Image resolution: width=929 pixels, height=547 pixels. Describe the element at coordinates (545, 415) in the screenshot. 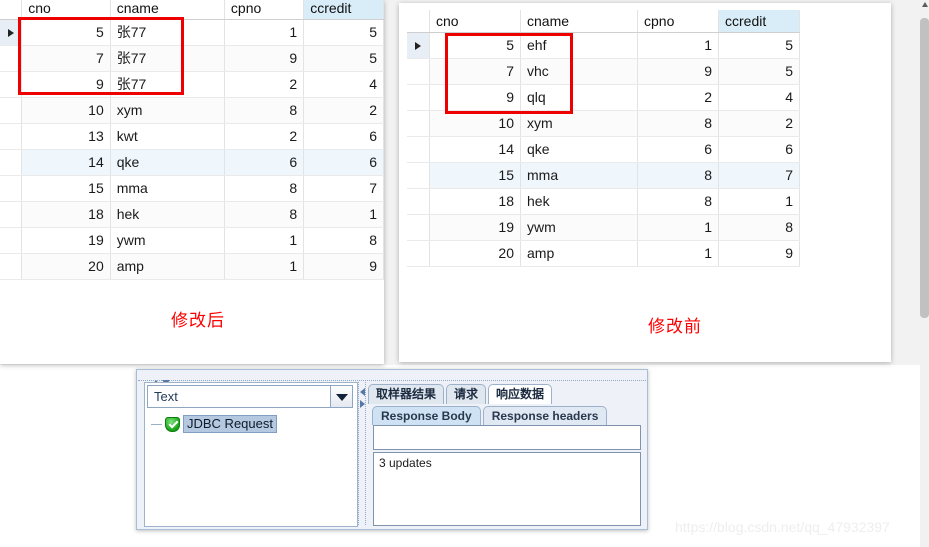

I see `response-subtab-1: Response headers` at that location.